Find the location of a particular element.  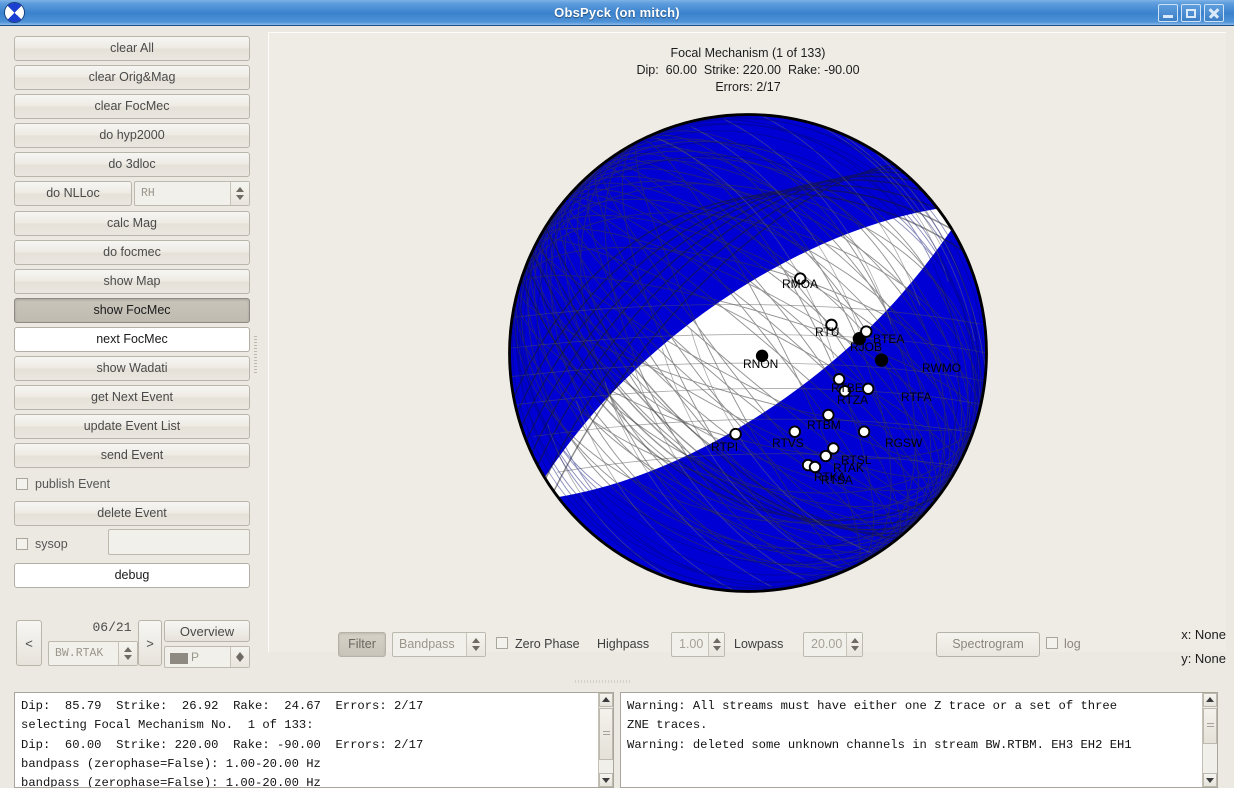

nlloc-combo-value: RH is located at coordinates (148, 193).